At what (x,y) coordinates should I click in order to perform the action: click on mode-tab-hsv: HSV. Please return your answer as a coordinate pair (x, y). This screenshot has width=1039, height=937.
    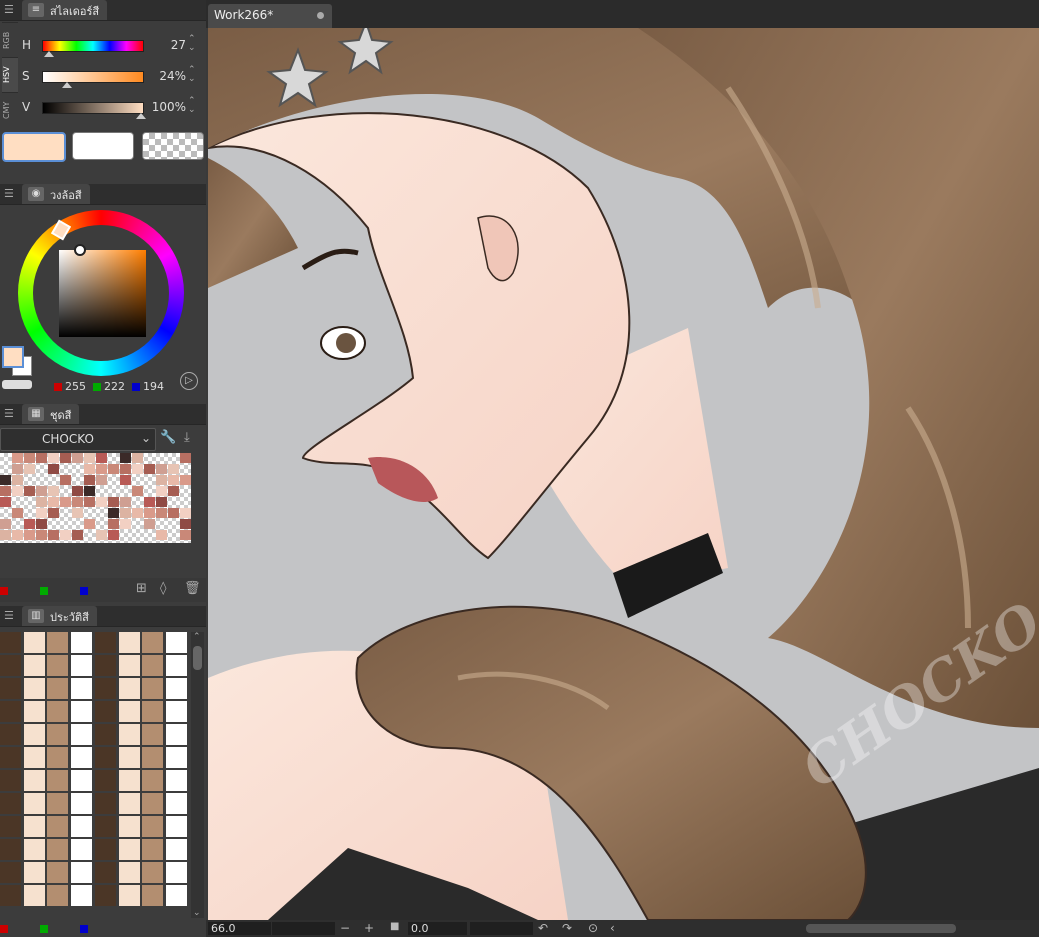
    Looking at the image, I should click on (10, 74).